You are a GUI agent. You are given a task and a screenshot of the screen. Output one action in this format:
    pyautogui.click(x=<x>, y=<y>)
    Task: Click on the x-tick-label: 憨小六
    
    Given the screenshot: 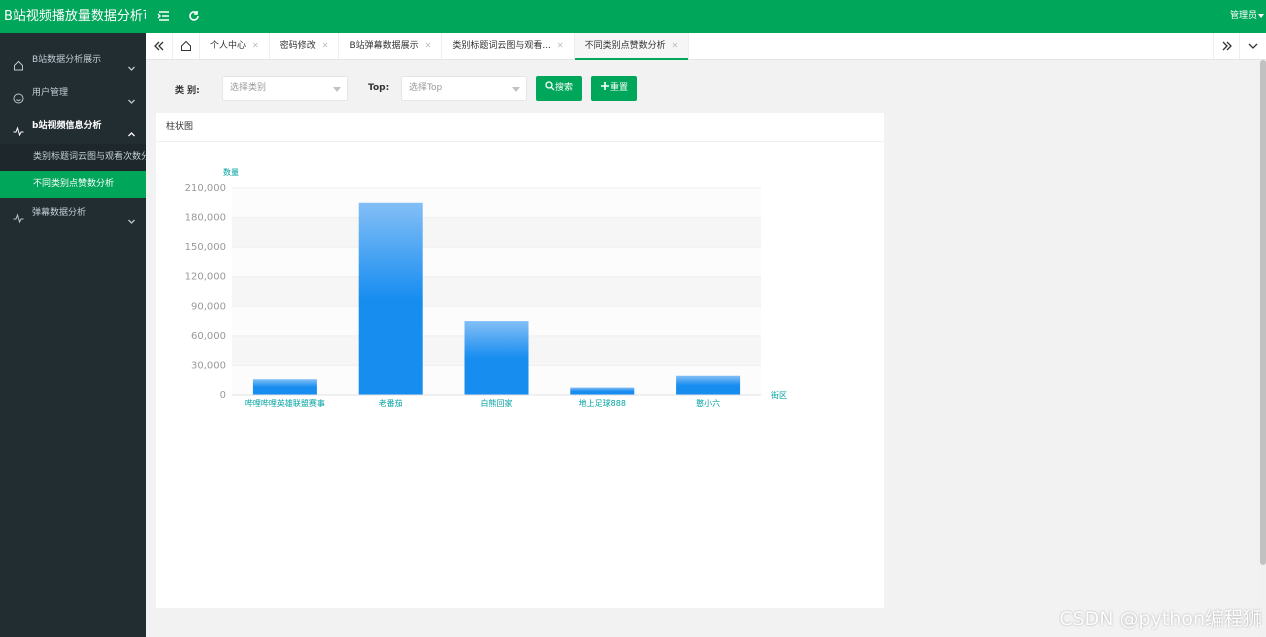 What is the action you would take?
    pyautogui.click(x=708, y=403)
    